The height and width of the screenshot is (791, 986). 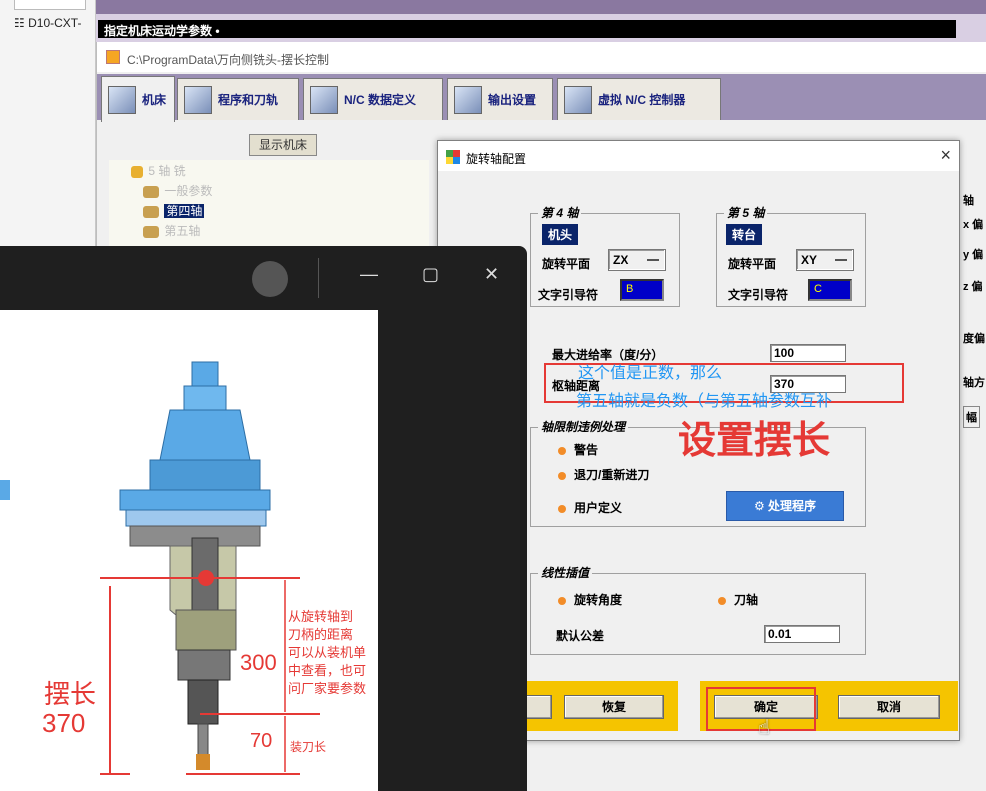 What do you see at coordinates (698, 156) in the screenshot?
I see `dialog-titlebar: 旋转轴配置` at bounding box center [698, 156].